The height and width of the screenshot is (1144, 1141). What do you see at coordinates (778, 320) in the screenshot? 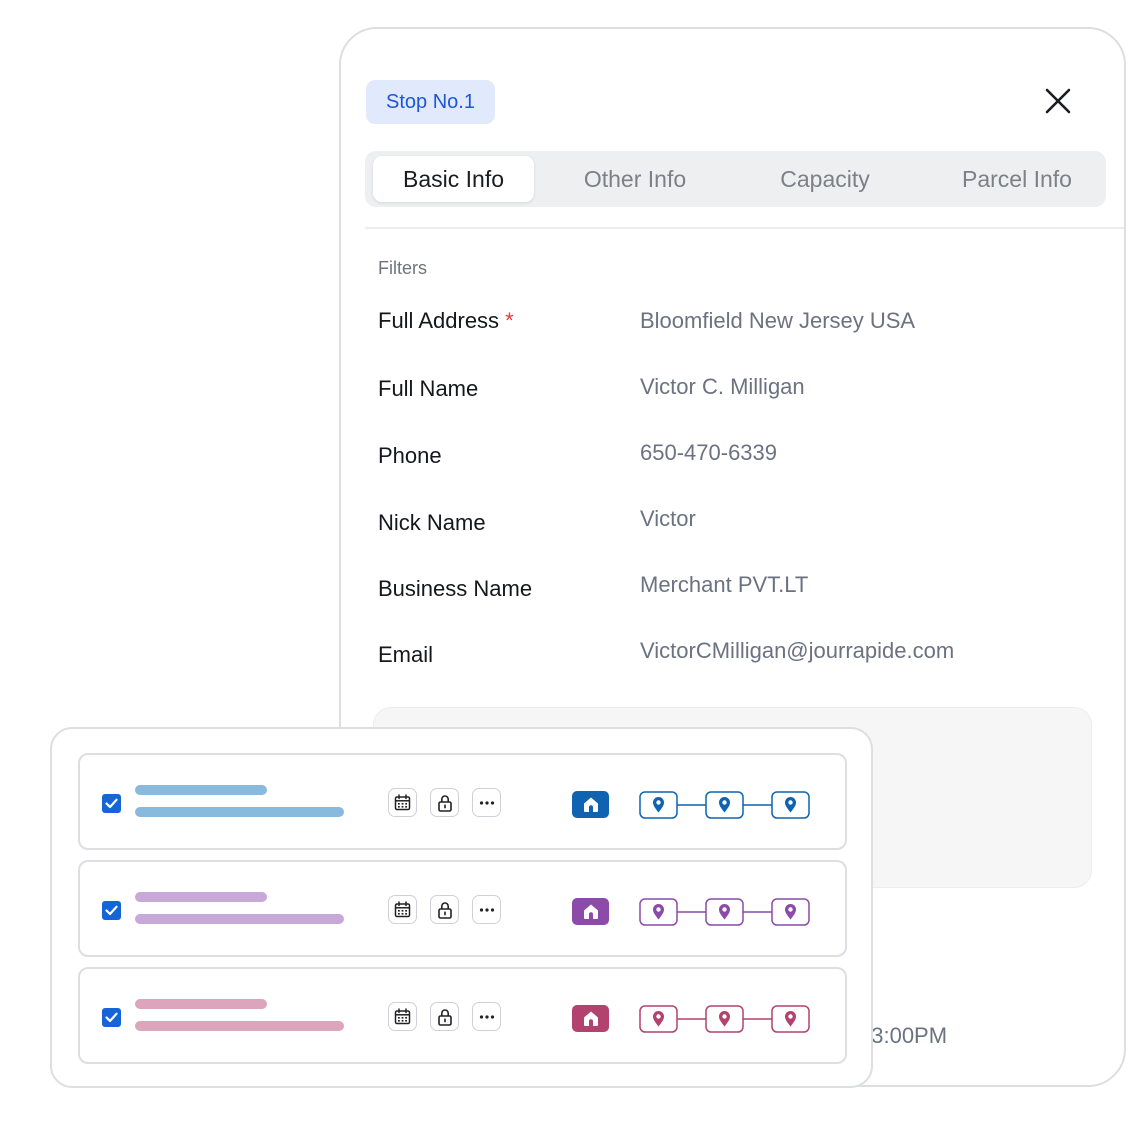
I see `full-address-value: Bloomfield New Jersey USA` at bounding box center [778, 320].